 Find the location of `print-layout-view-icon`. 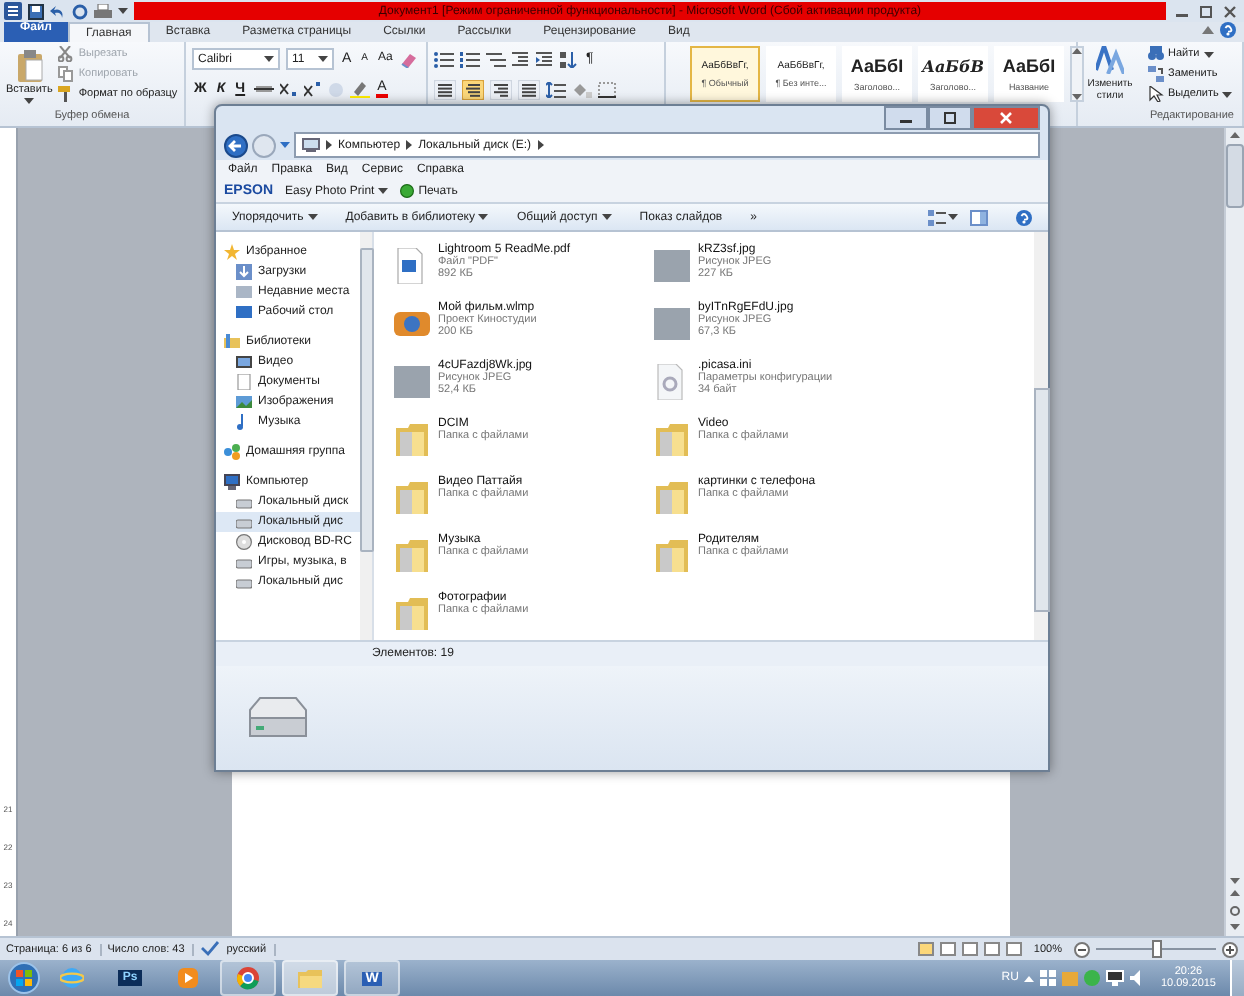

print-layout-view-icon is located at coordinates (925, 949).